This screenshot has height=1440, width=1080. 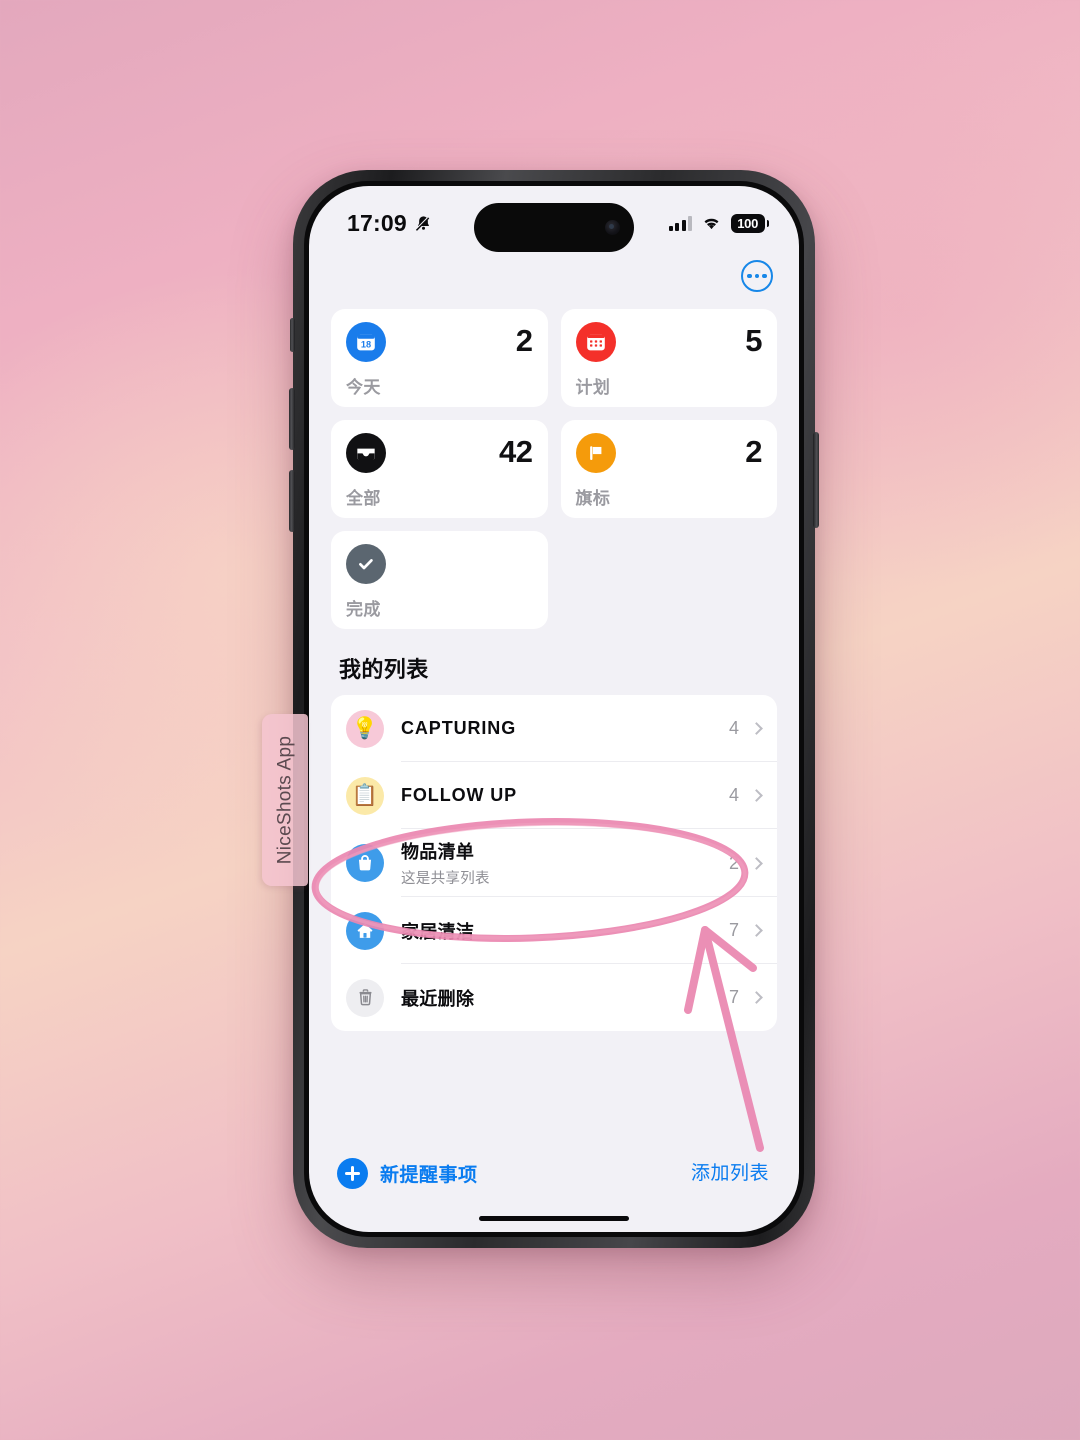 I want to click on list-item-title: CAPTURING, so click(x=459, y=728).